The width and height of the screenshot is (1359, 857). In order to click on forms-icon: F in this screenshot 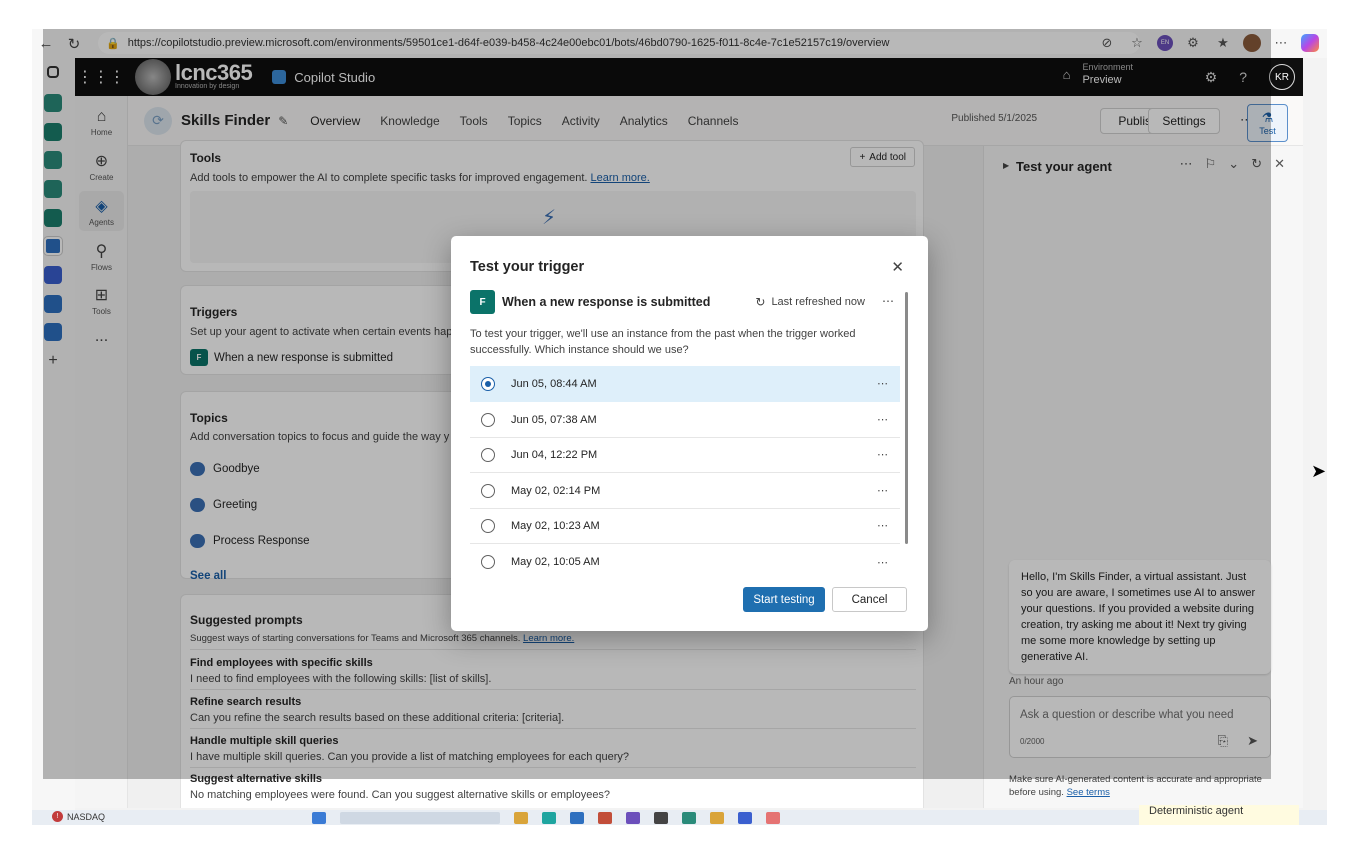, I will do `click(482, 302)`.